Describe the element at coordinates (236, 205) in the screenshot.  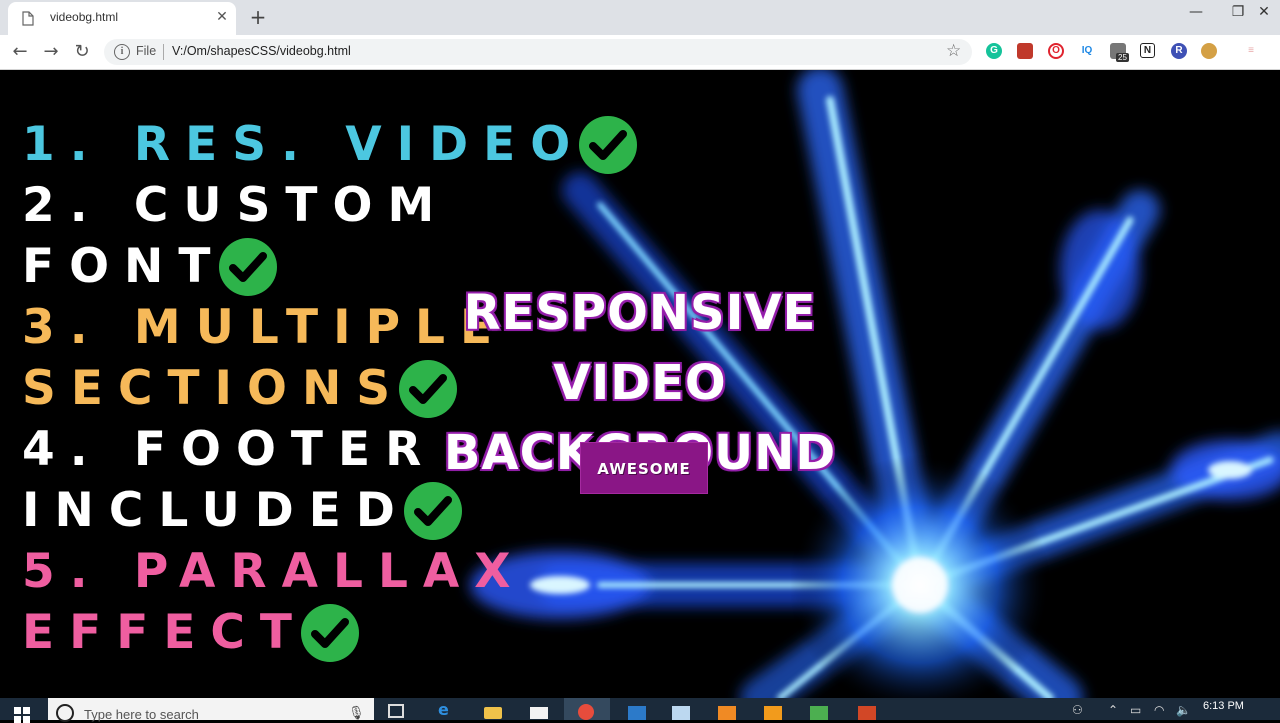
I see `feature-text: 2. CUSTOM` at that location.